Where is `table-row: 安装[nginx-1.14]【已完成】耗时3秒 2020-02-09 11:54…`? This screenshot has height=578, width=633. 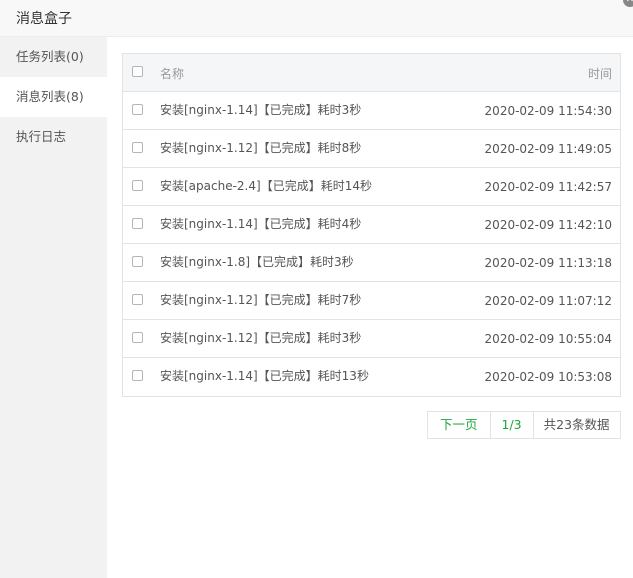 table-row: 安装[nginx-1.14]【已完成】耗时3秒 2020-02-09 11:54… is located at coordinates (371, 111).